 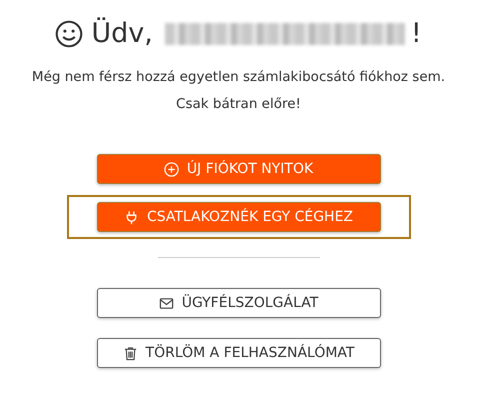 I want to click on exclamation-text: !, so click(x=416, y=33).